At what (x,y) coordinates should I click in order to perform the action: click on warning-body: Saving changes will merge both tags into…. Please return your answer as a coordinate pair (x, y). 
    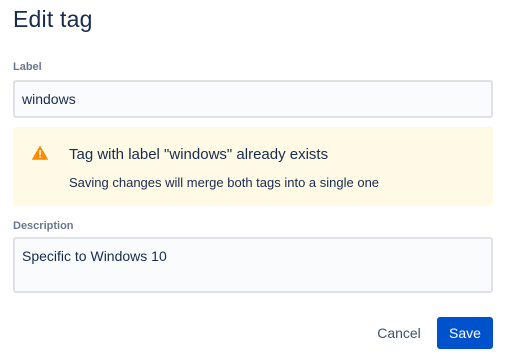
    Looking at the image, I should click on (224, 182).